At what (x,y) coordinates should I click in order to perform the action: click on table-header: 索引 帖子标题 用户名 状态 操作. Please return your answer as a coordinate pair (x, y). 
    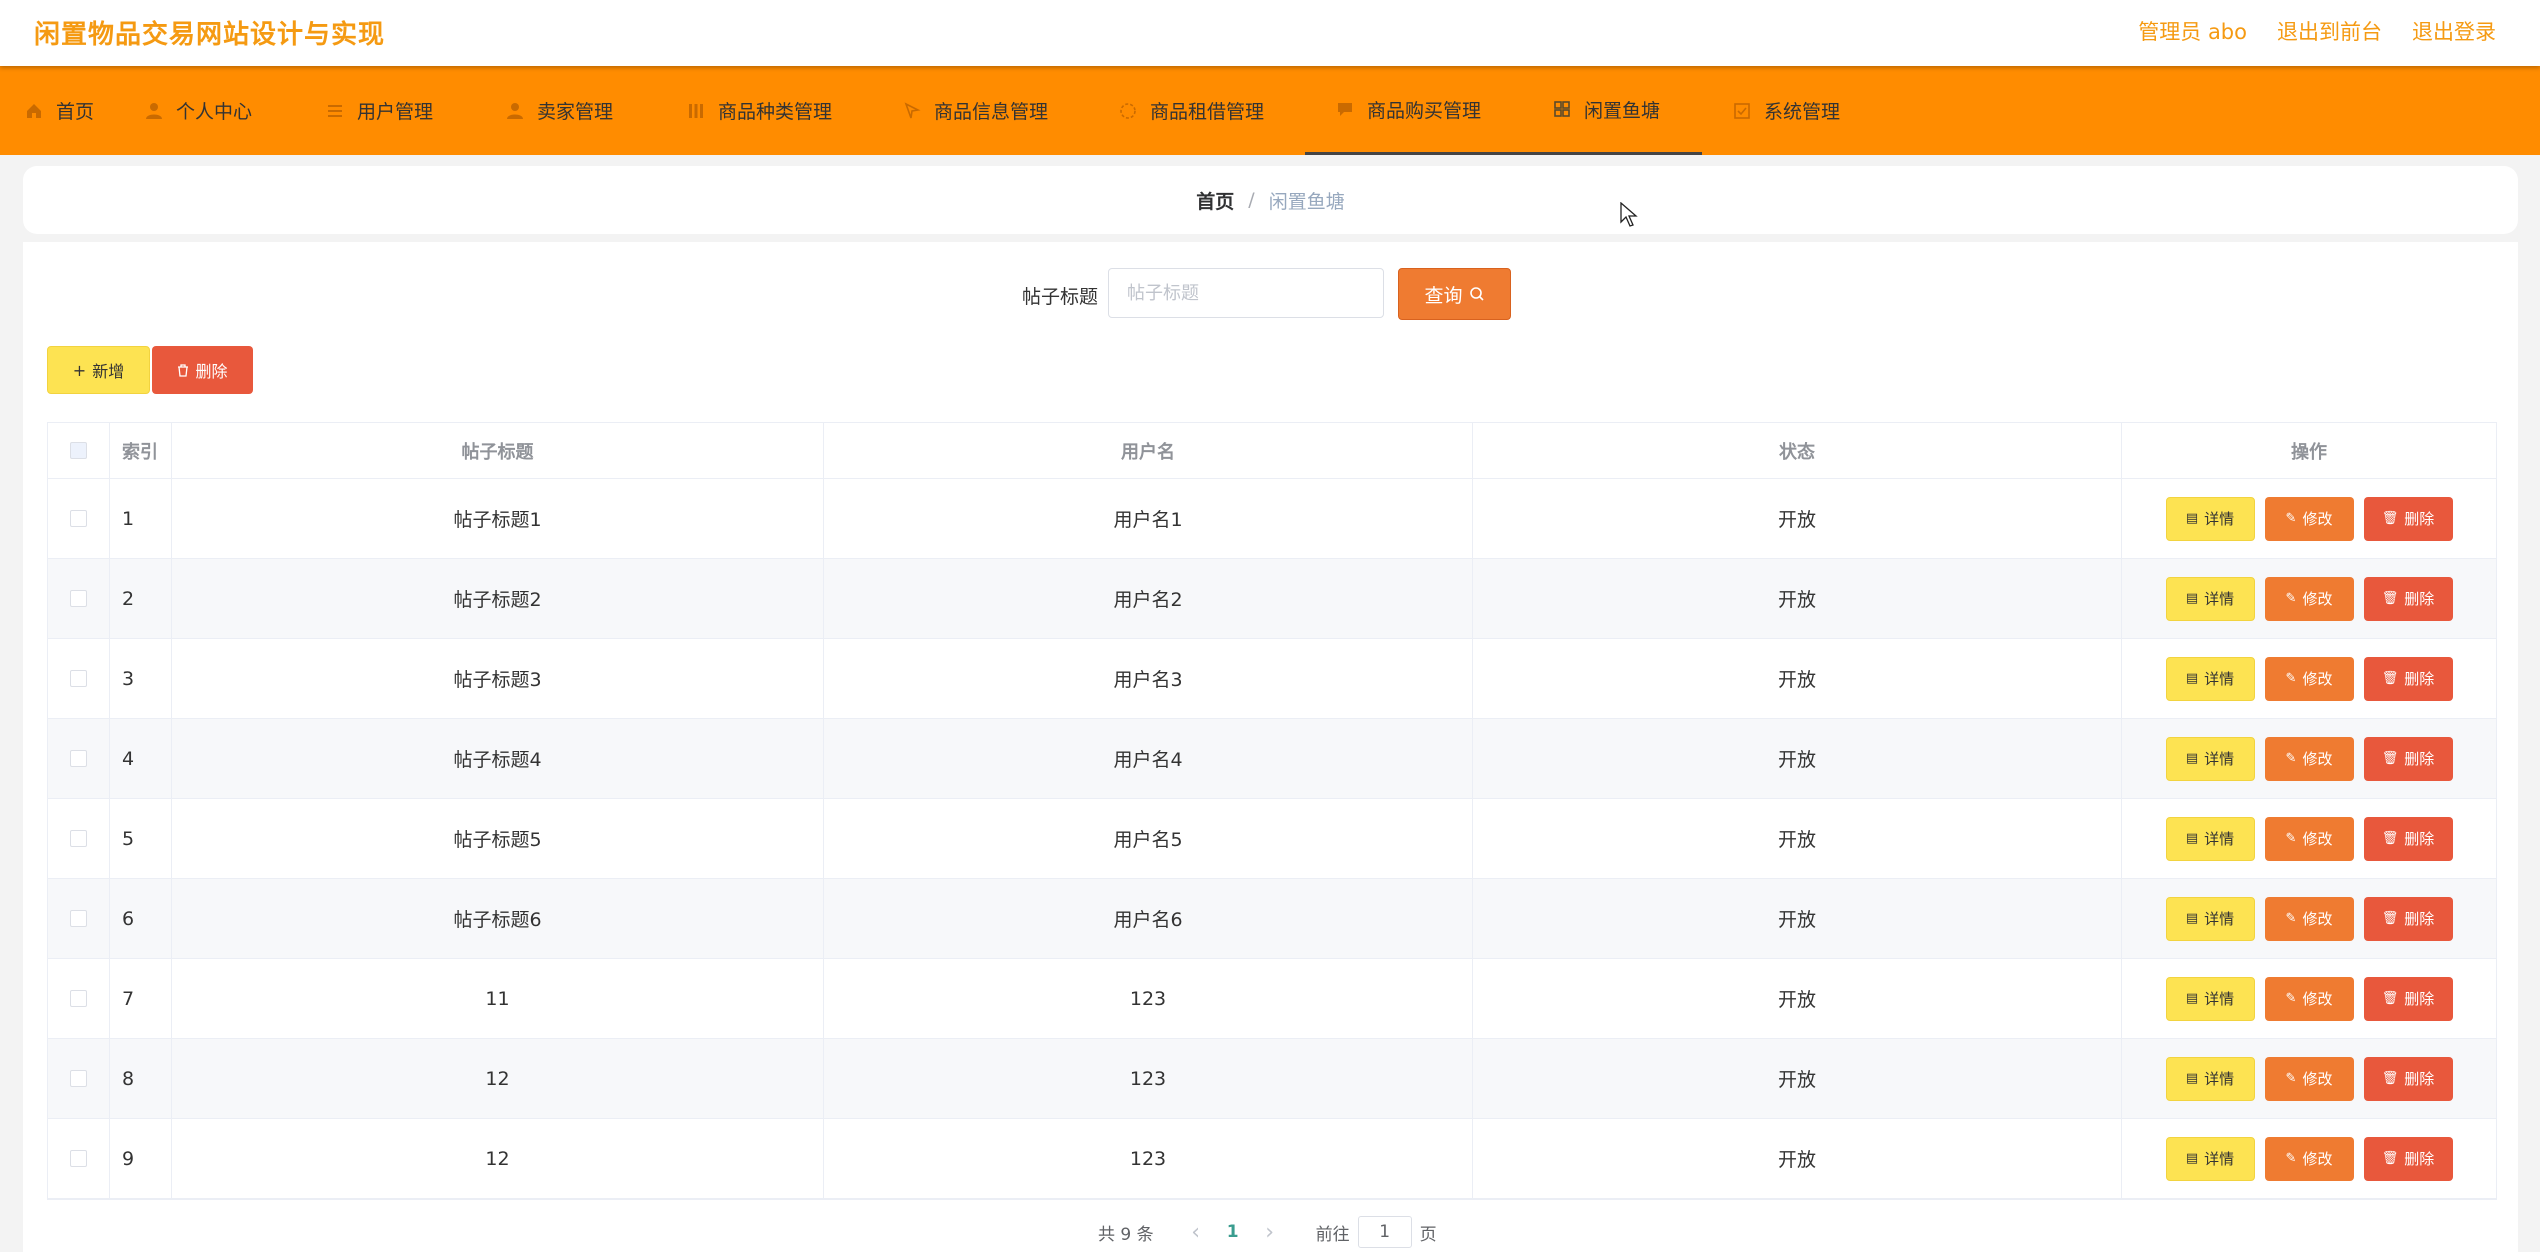
    Looking at the image, I should click on (1272, 451).